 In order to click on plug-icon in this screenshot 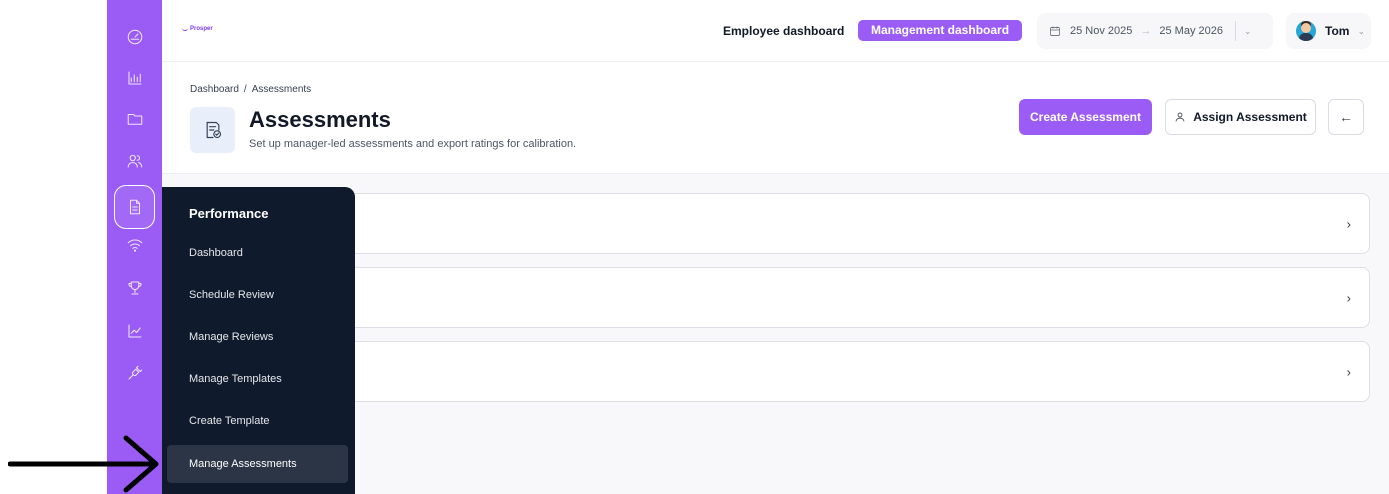, I will do `click(134, 373)`.